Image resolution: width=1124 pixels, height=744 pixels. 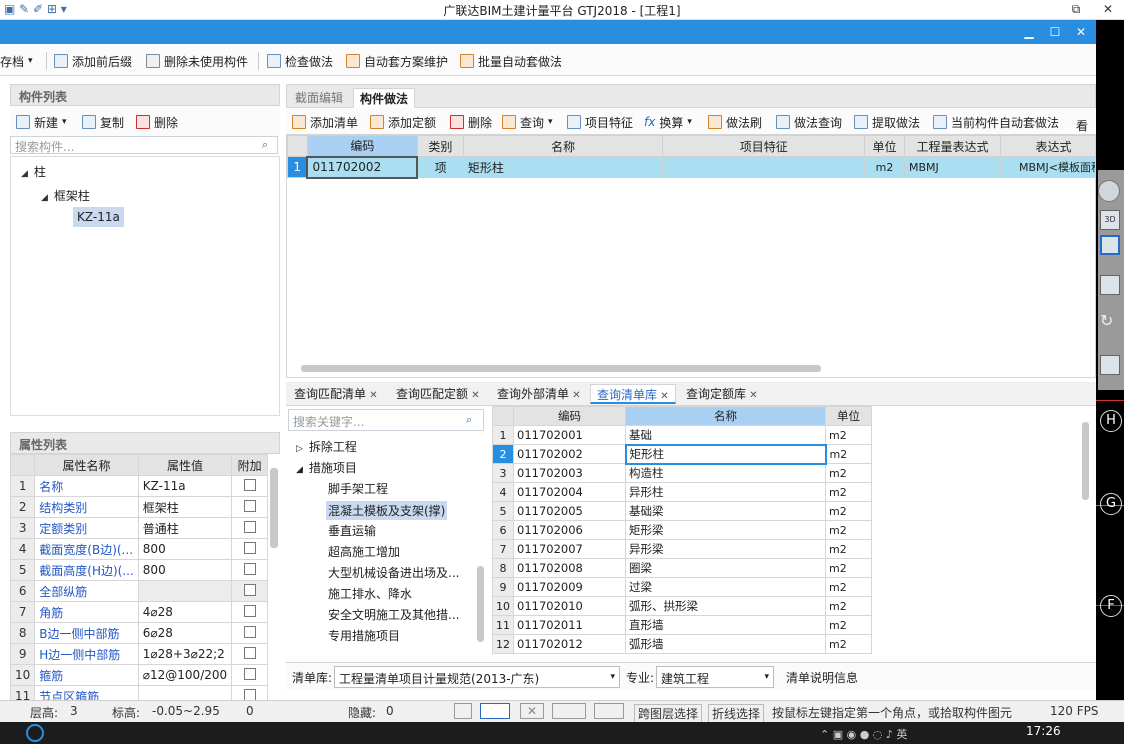 What do you see at coordinates (764, 146) in the screenshot?
I see `col-feature: 项目特征` at bounding box center [764, 146].